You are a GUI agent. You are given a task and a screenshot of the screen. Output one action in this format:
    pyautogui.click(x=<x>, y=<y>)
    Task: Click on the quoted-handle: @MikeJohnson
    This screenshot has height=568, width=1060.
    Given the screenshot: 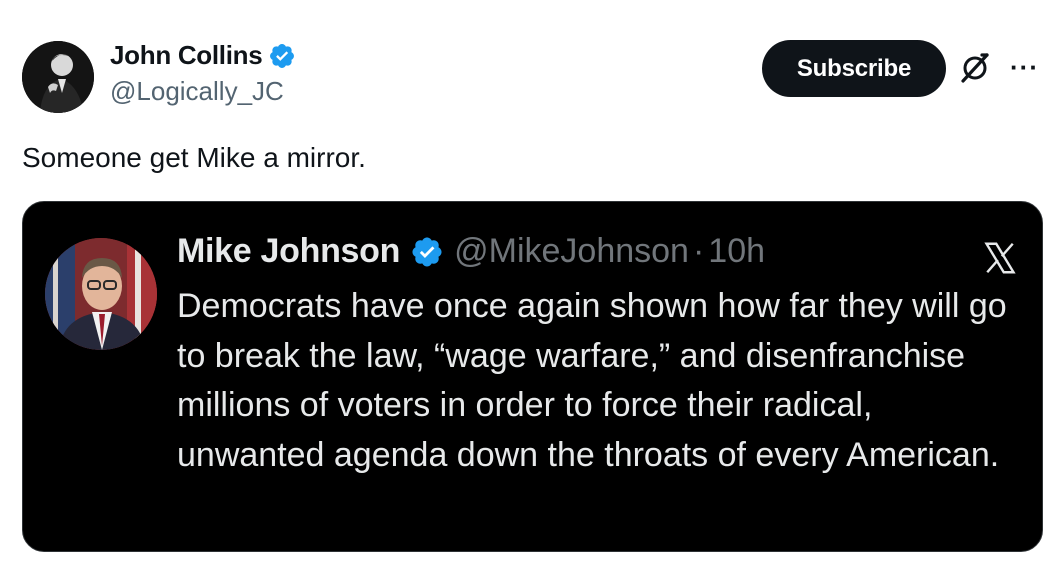 What is the action you would take?
    pyautogui.click(x=571, y=251)
    